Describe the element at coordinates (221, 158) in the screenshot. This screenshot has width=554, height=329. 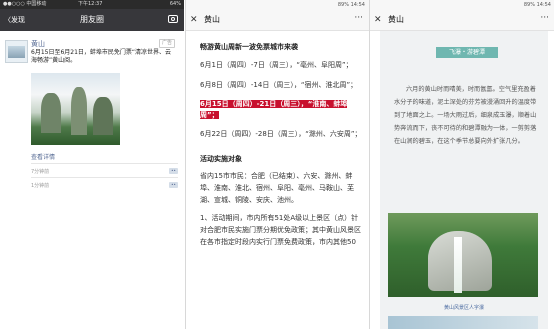
I see `section-heading: 活动实施对象` at that location.